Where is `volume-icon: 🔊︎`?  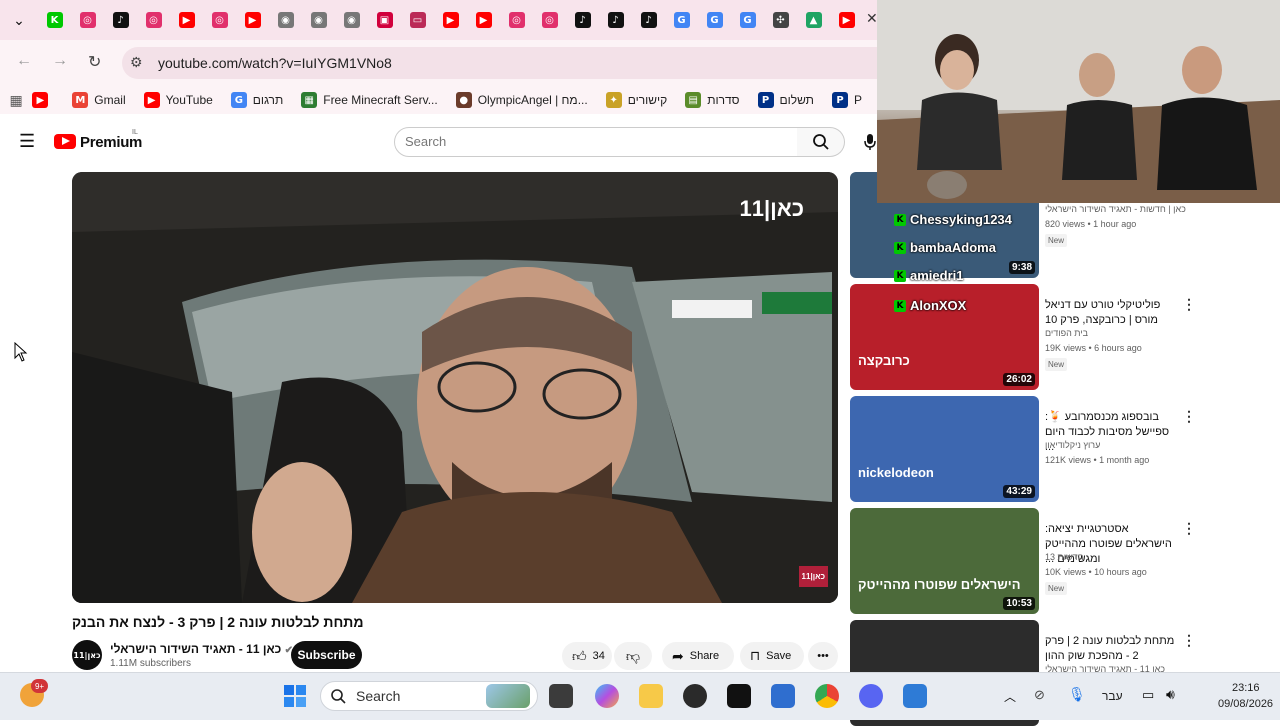
volume-icon: 🔊︎ is located at coordinates (1170, 694).